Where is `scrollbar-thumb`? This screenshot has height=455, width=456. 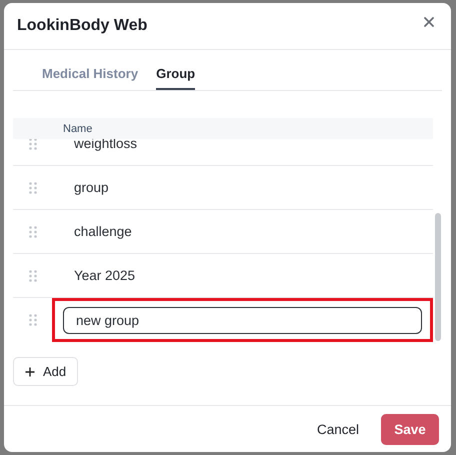 scrollbar-thumb is located at coordinates (438, 277).